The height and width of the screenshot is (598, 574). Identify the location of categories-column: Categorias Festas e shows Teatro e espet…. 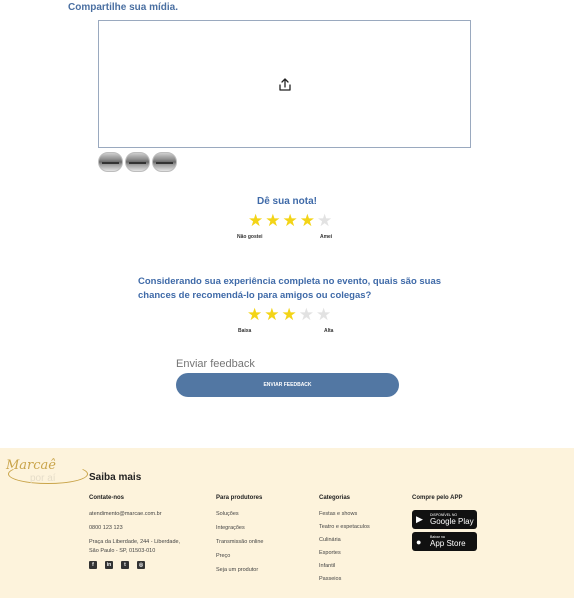
(344, 541).